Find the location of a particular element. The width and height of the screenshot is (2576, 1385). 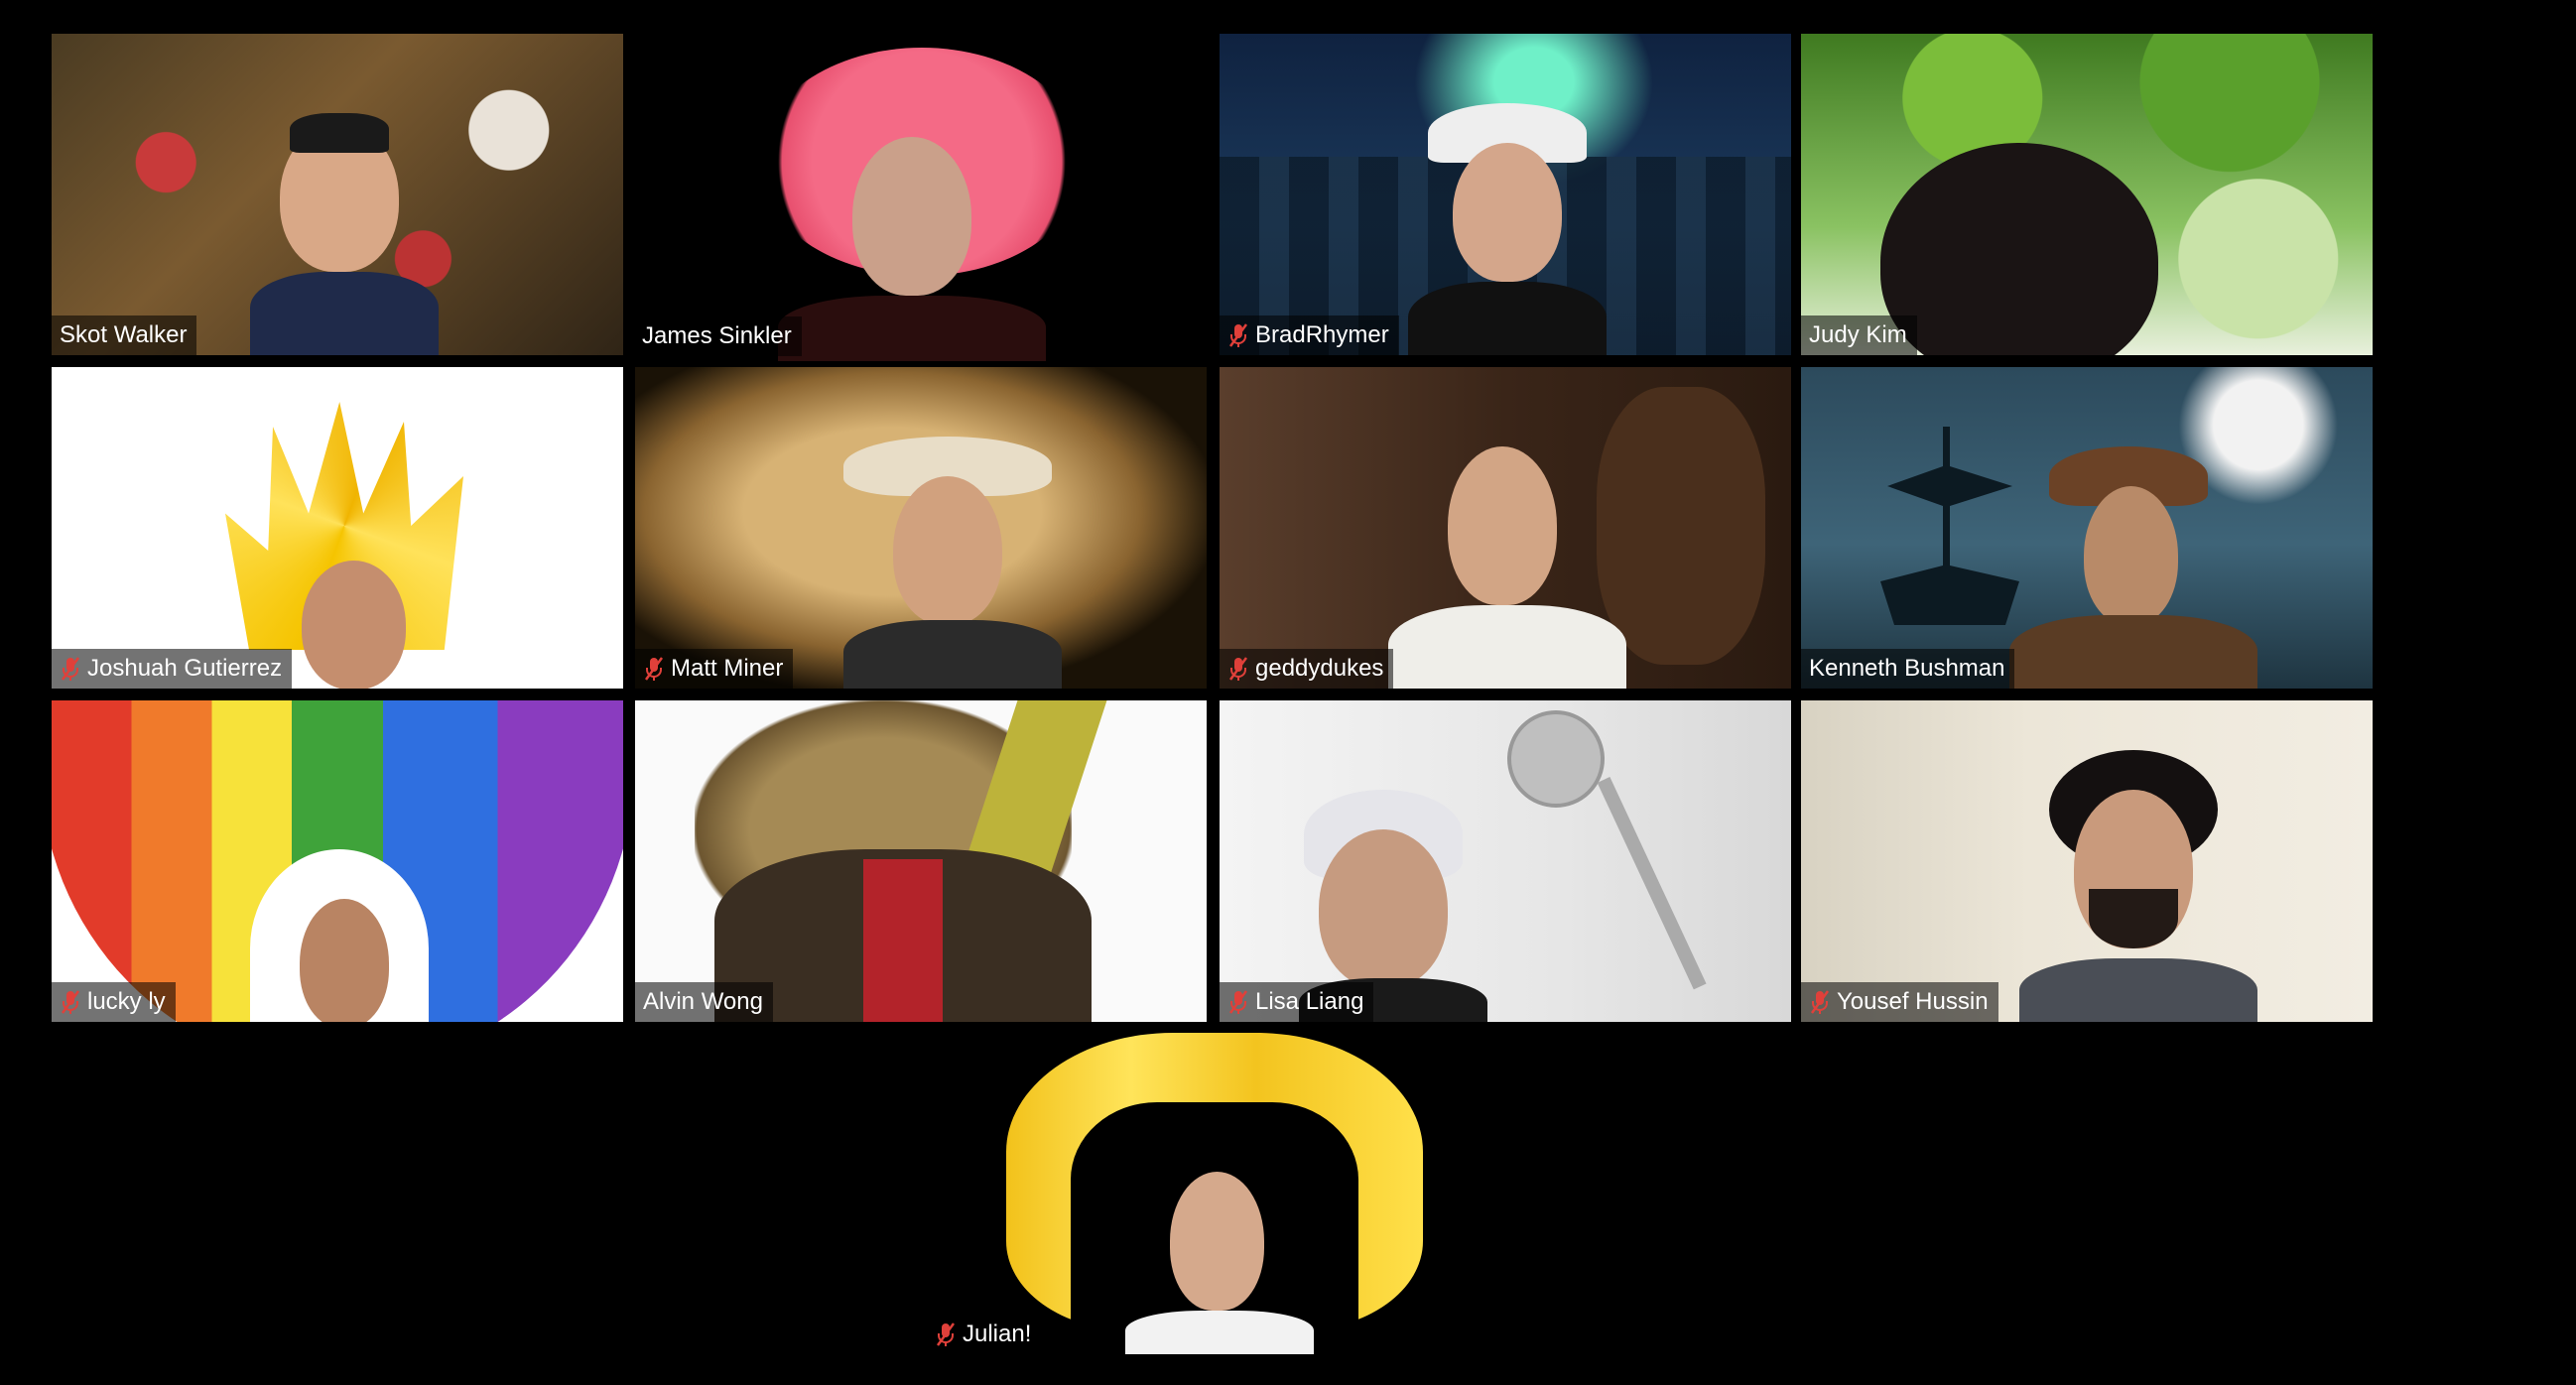

video-tile-james-sinkler: James Sinkler is located at coordinates (922, 194).